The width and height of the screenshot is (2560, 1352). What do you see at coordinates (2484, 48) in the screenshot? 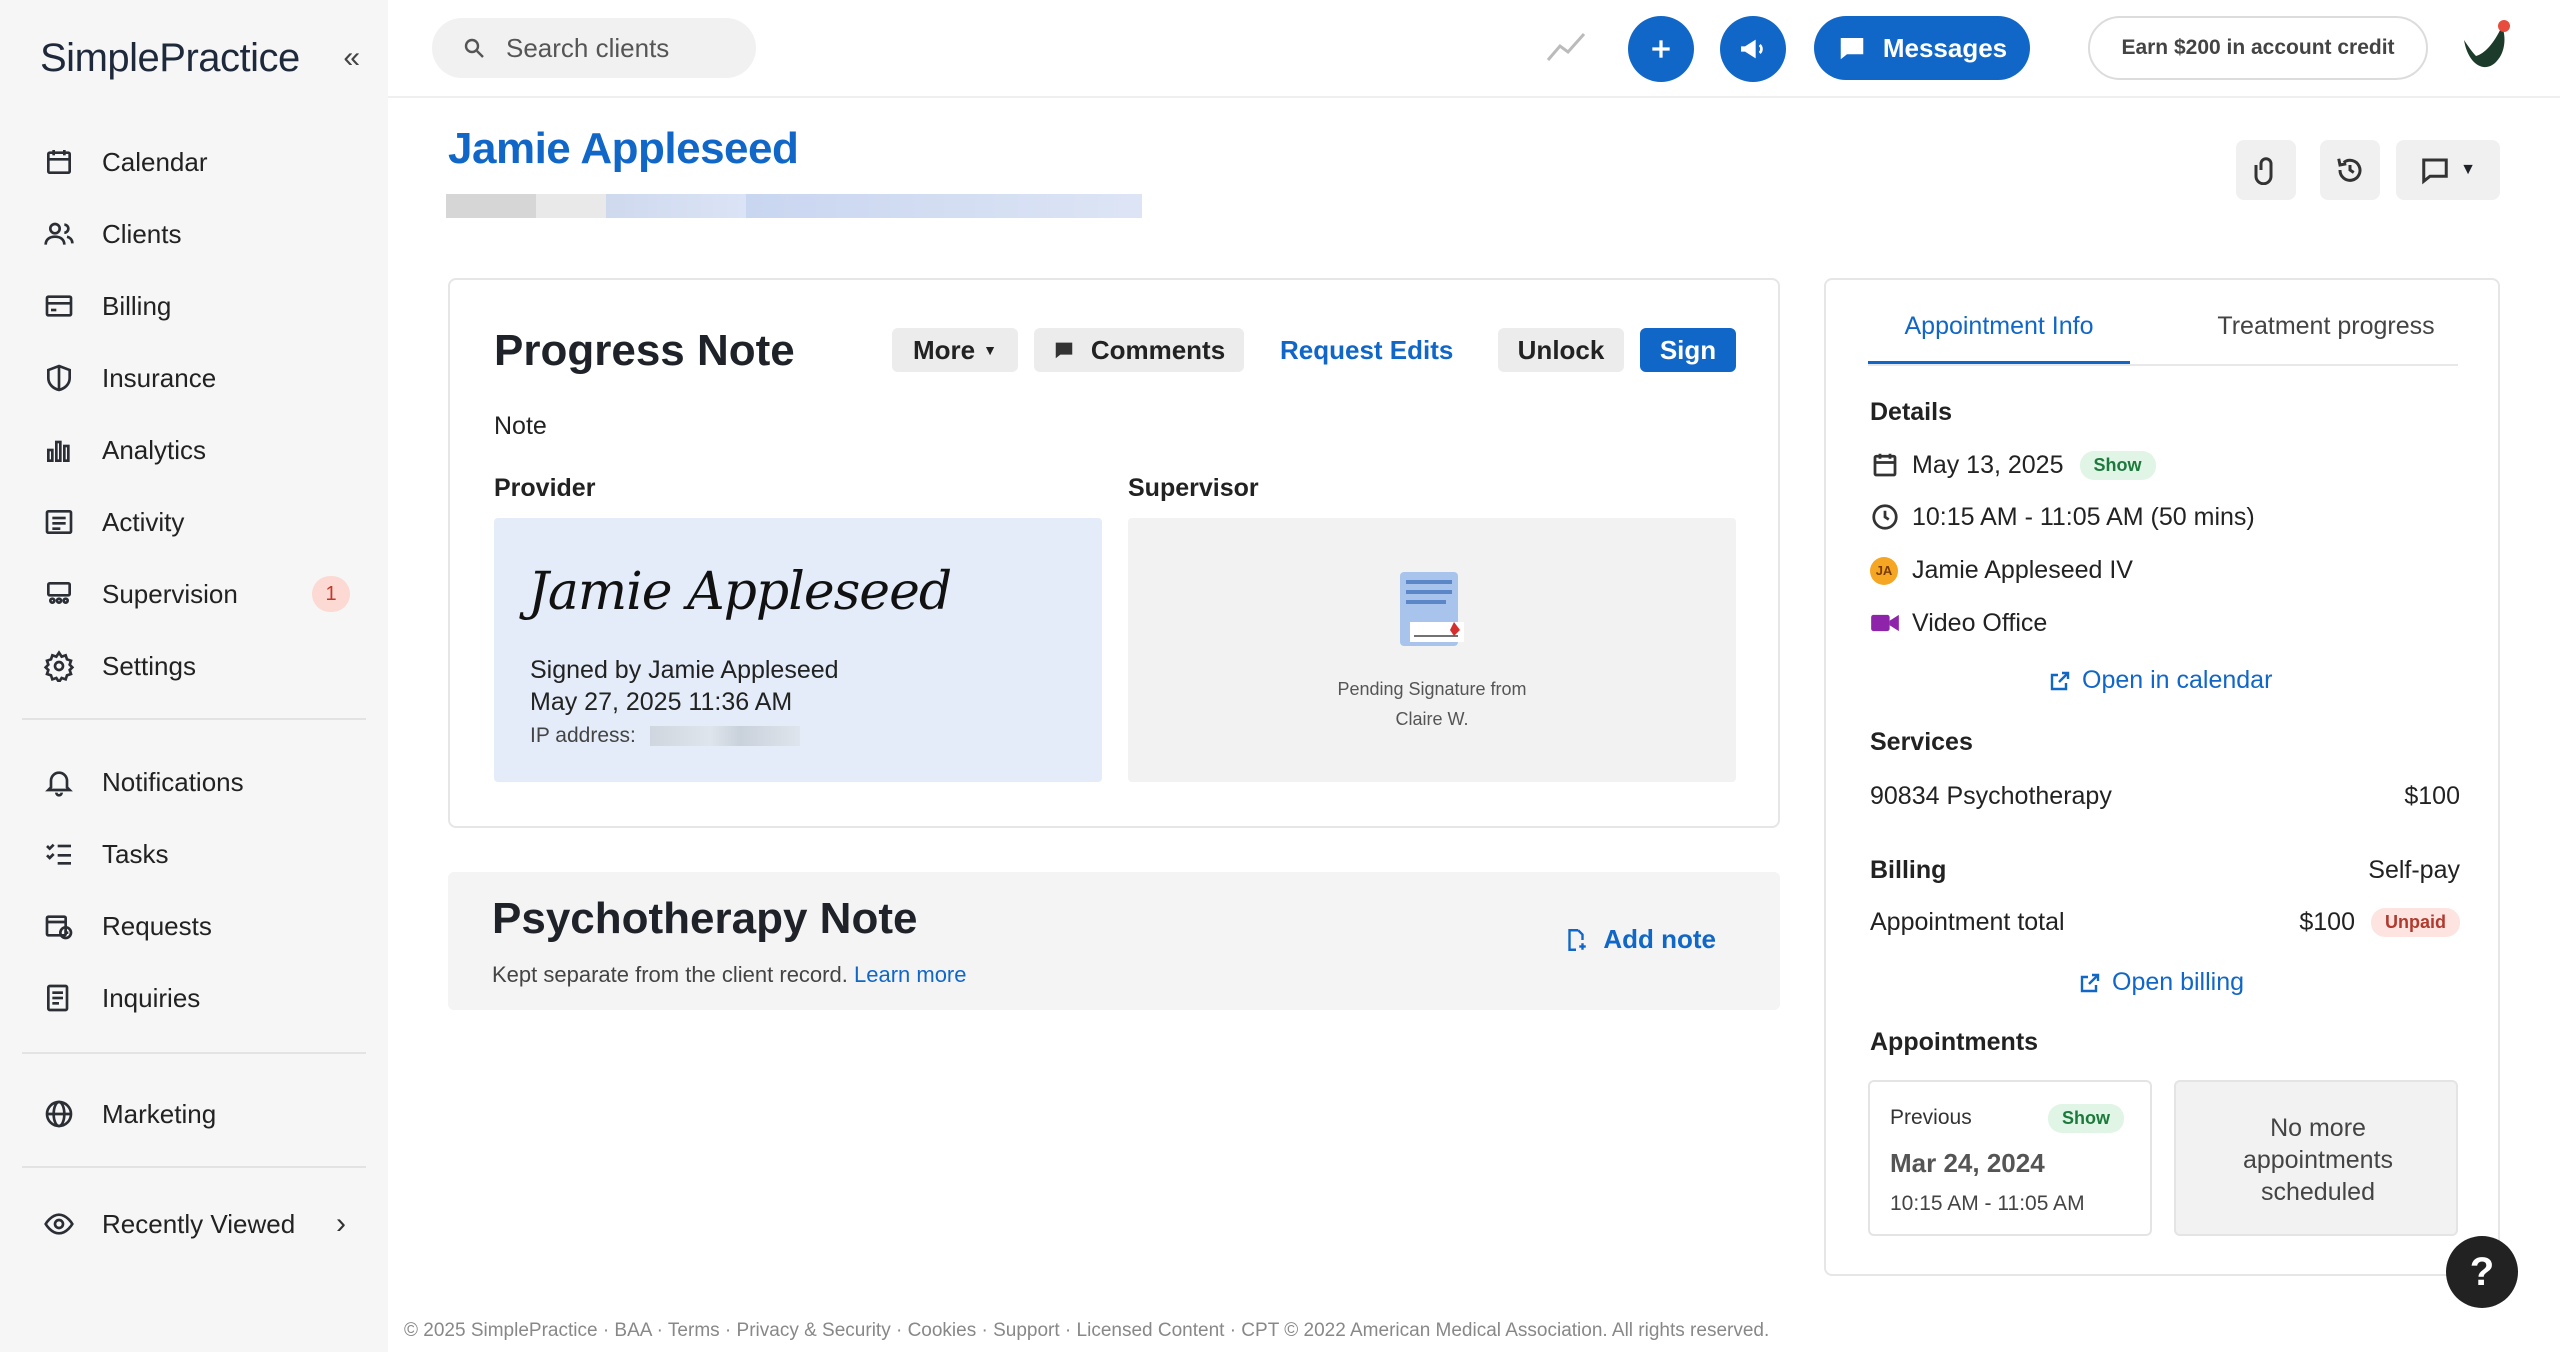
I see `profile-leaf-icon` at bounding box center [2484, 48].